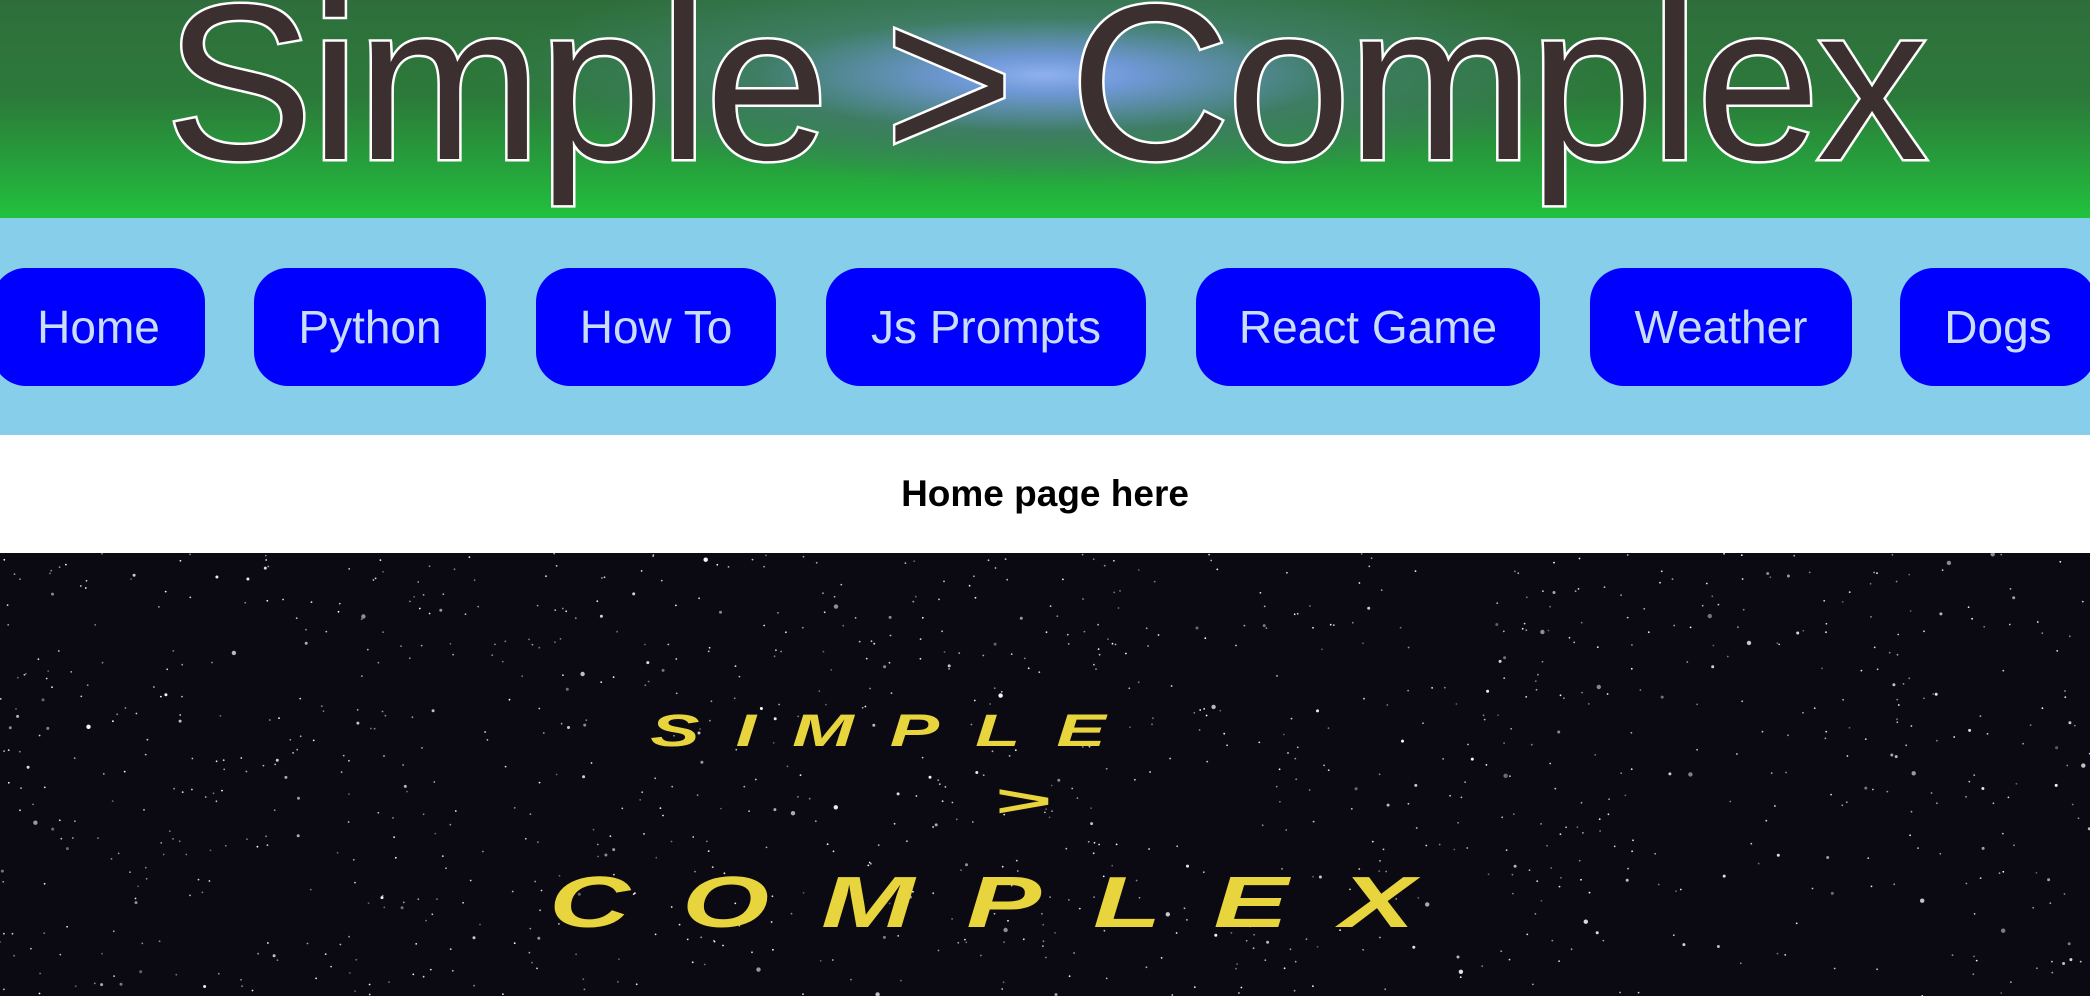  I want to click on nav-dogs-button: Dogs, so click(1995, 327).